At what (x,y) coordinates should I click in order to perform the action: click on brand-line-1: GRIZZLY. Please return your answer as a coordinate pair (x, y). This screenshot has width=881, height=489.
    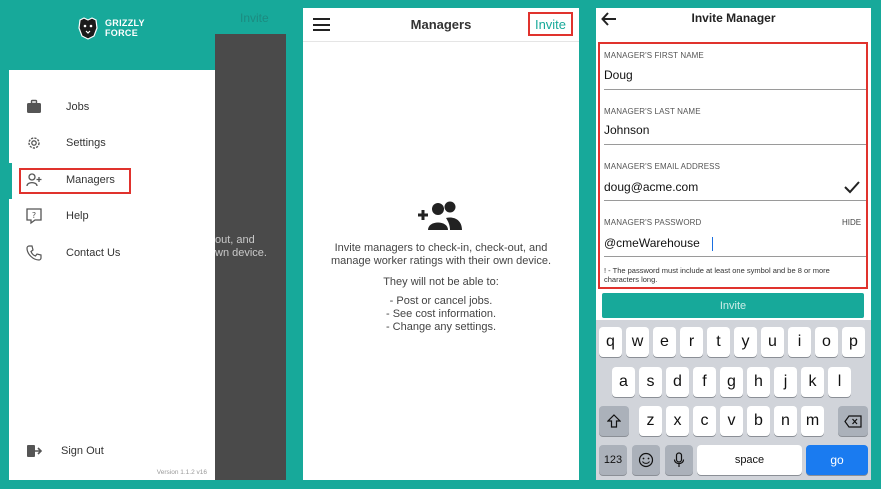
    Looking at the image, I should click on (125, 23).